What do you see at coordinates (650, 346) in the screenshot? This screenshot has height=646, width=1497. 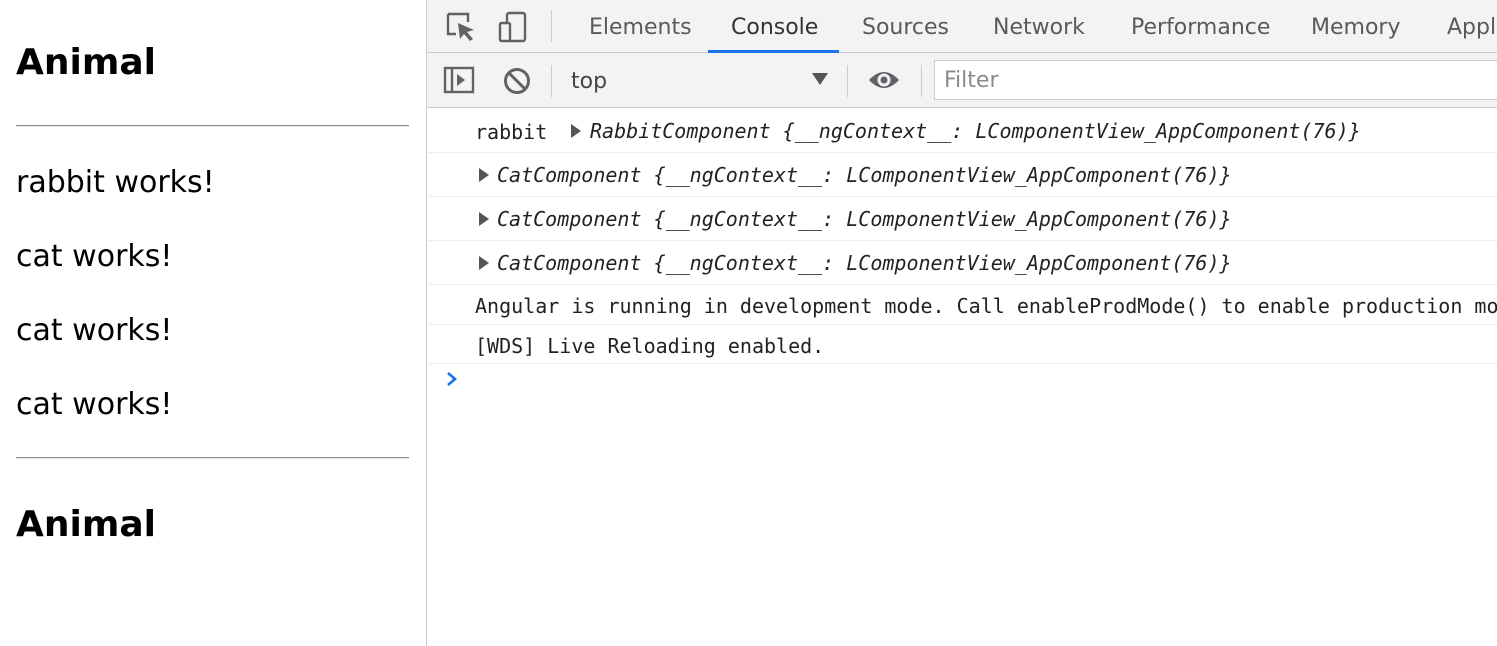 I see `message-text: [WDS] Live Reloading enabled.` at bounding box center [650, 346].